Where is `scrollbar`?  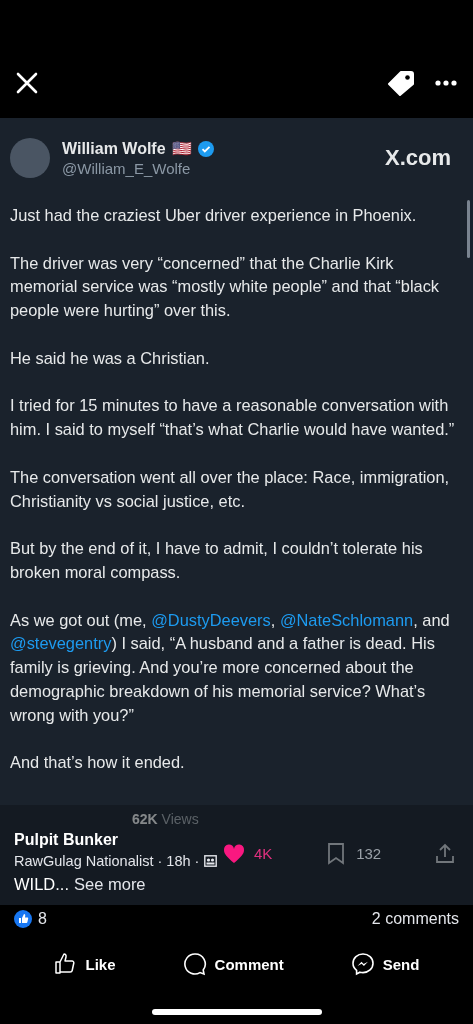
scrollbar is located at coordinates (468, 229).